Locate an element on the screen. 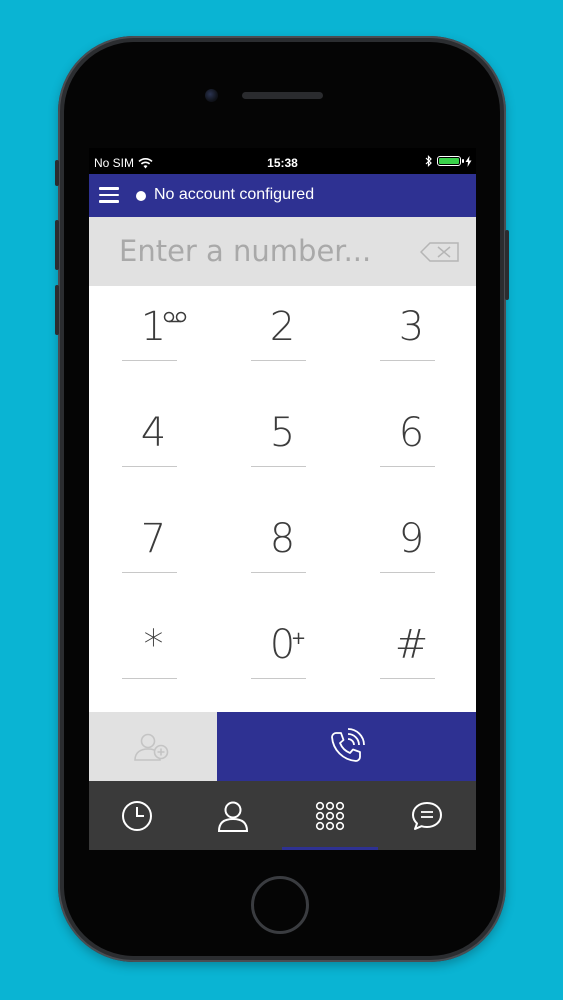 This screenshot has height=1000, width=563. key-digit: # is located at coordinates (411, 645).